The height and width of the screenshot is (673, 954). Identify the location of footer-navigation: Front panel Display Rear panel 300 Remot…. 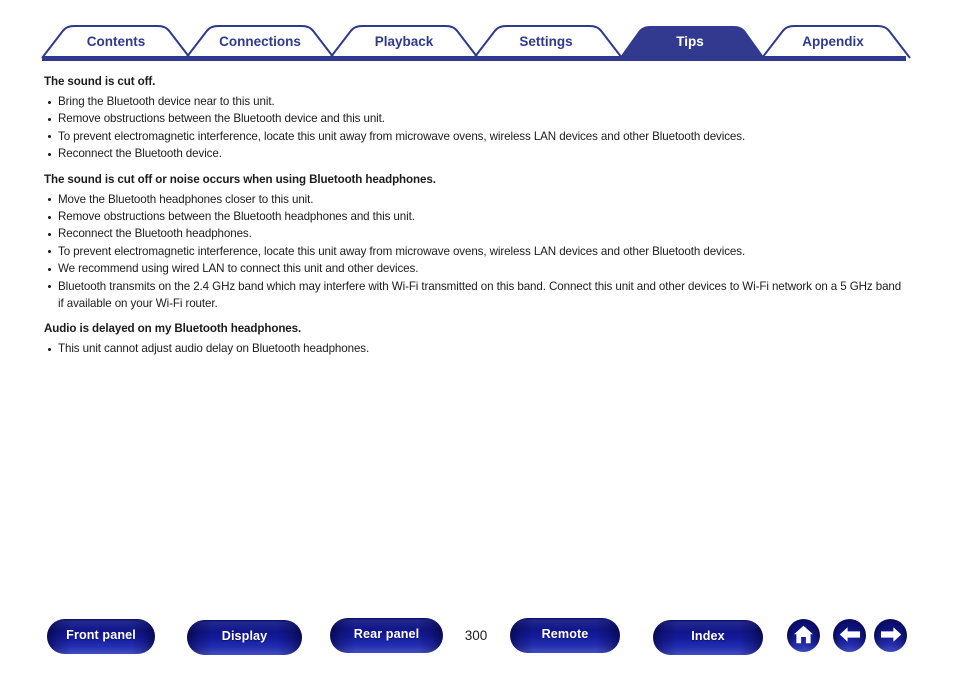
(477, 642).